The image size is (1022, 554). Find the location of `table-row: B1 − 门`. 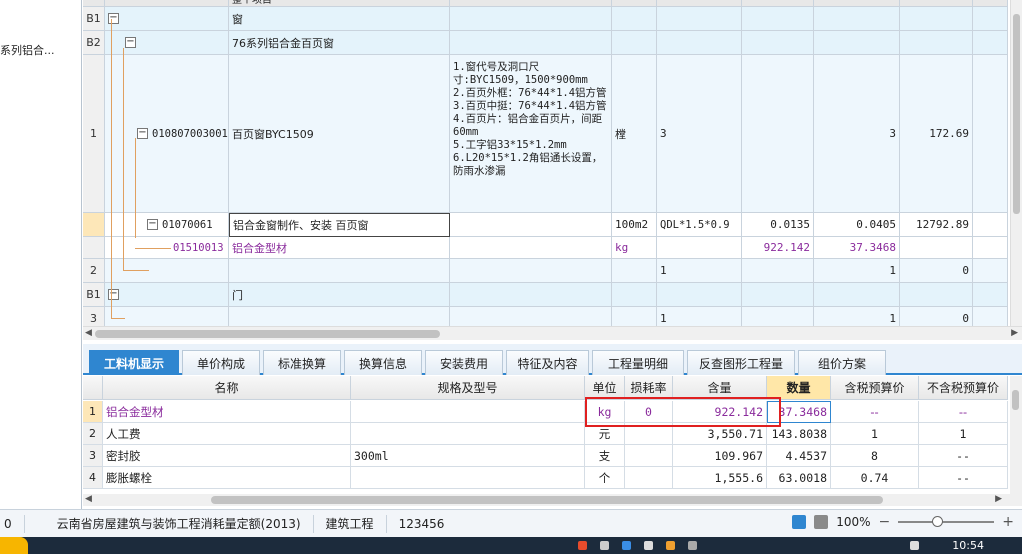

table-row: B1 − 门 is located at coordinates (545, 295).